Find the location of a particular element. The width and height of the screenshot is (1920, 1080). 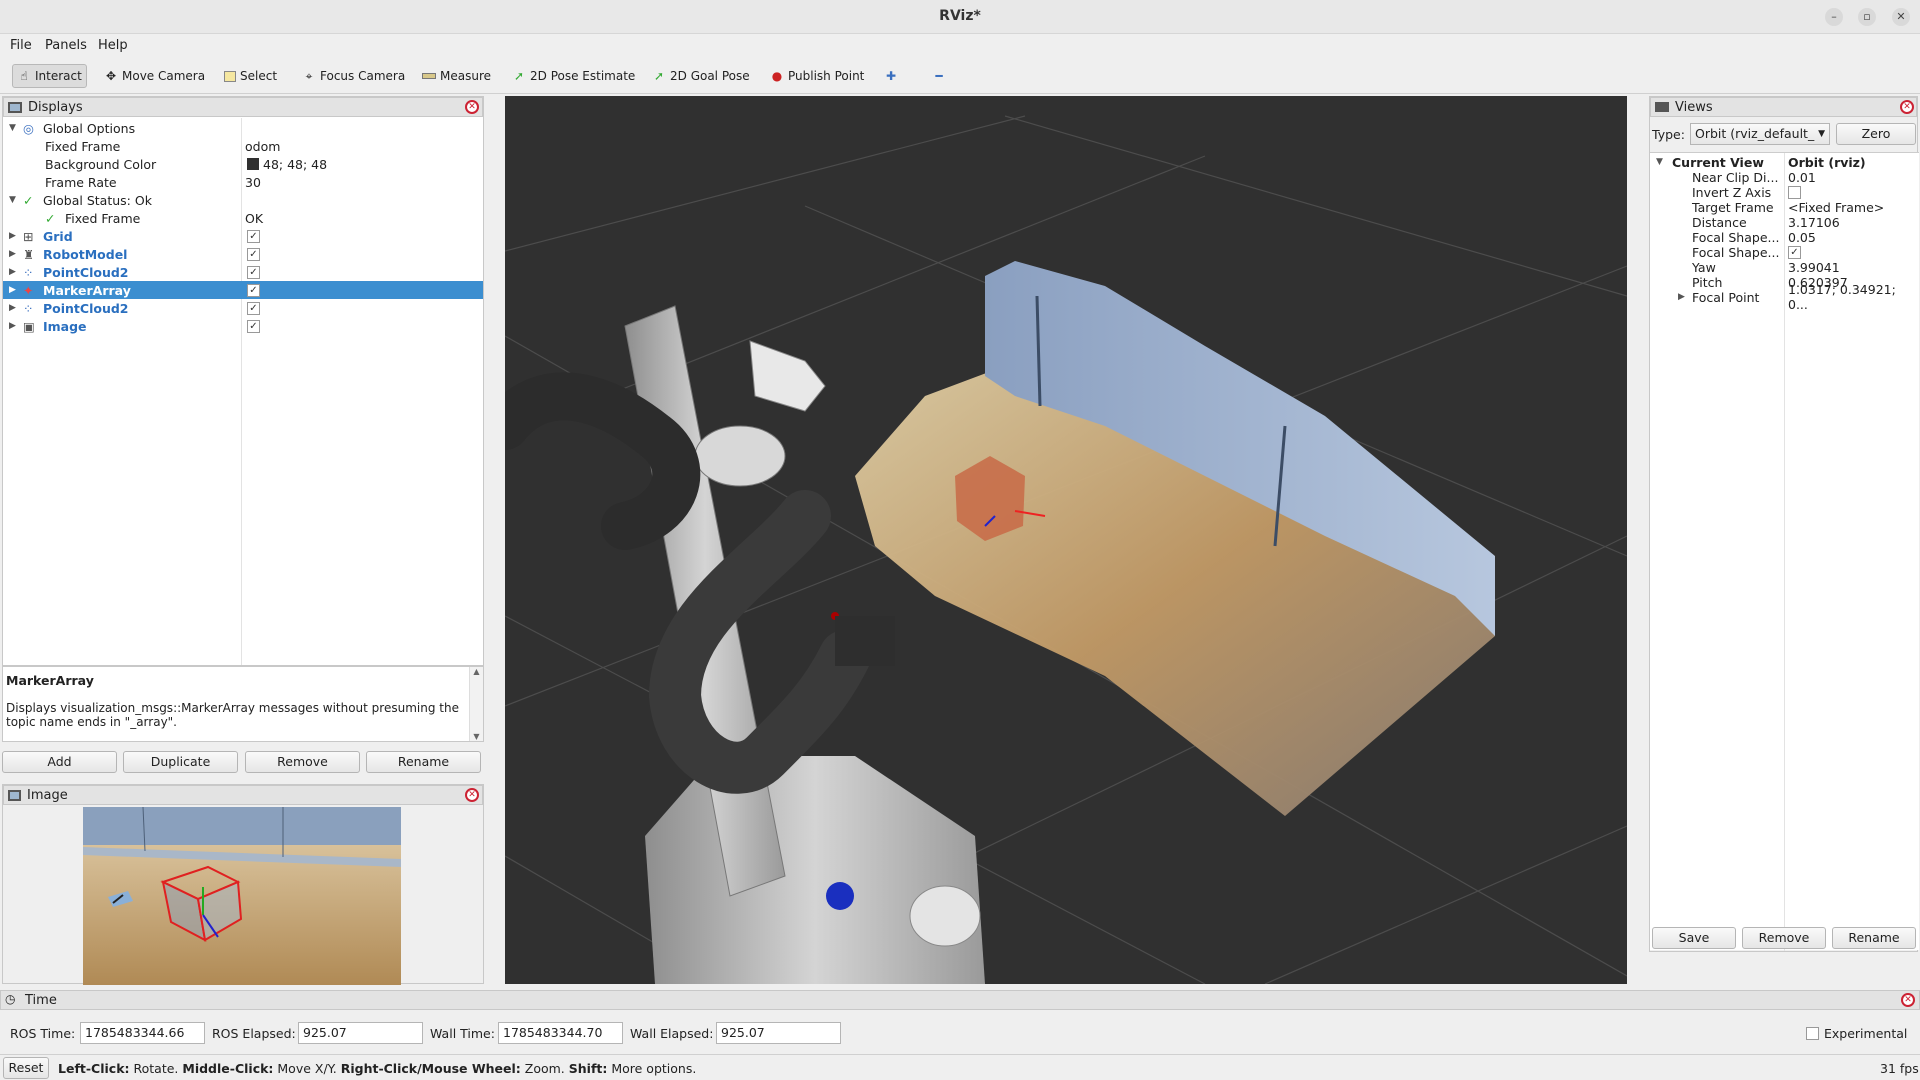

column-divider is located at coordinates (241, 391).